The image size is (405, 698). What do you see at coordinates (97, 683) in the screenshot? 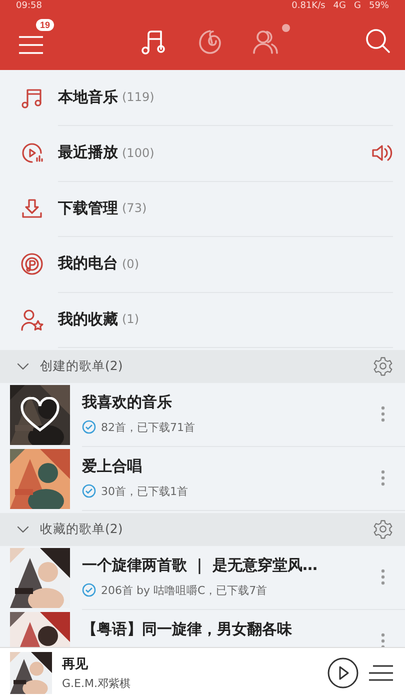
I see `artist-name: G.E.M.邓紫棋` at bounding box center [97, 683].